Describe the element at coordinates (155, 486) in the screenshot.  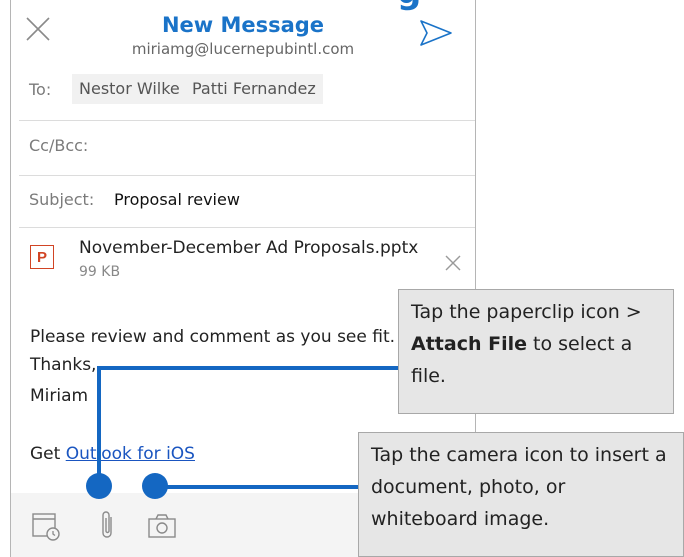
I see `camera-callout-dot` at that location.